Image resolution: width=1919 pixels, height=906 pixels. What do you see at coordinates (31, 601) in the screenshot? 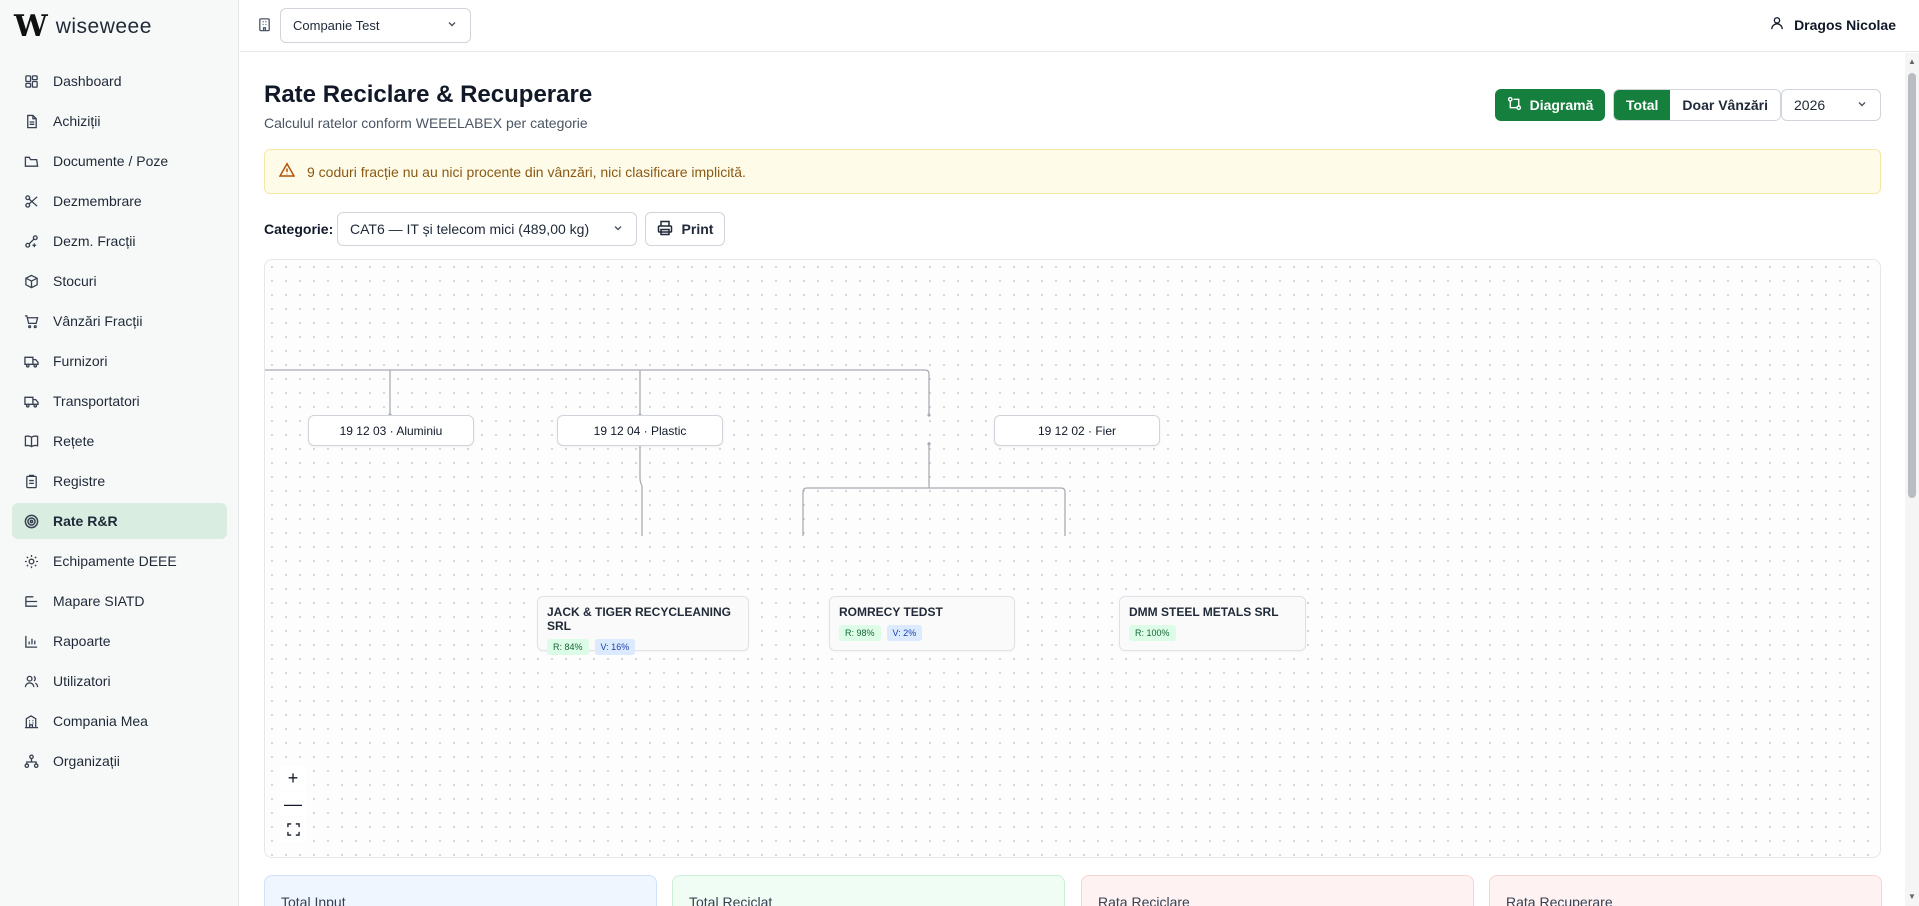
I see `list-tree-icon` at bounding box center [31, 601].